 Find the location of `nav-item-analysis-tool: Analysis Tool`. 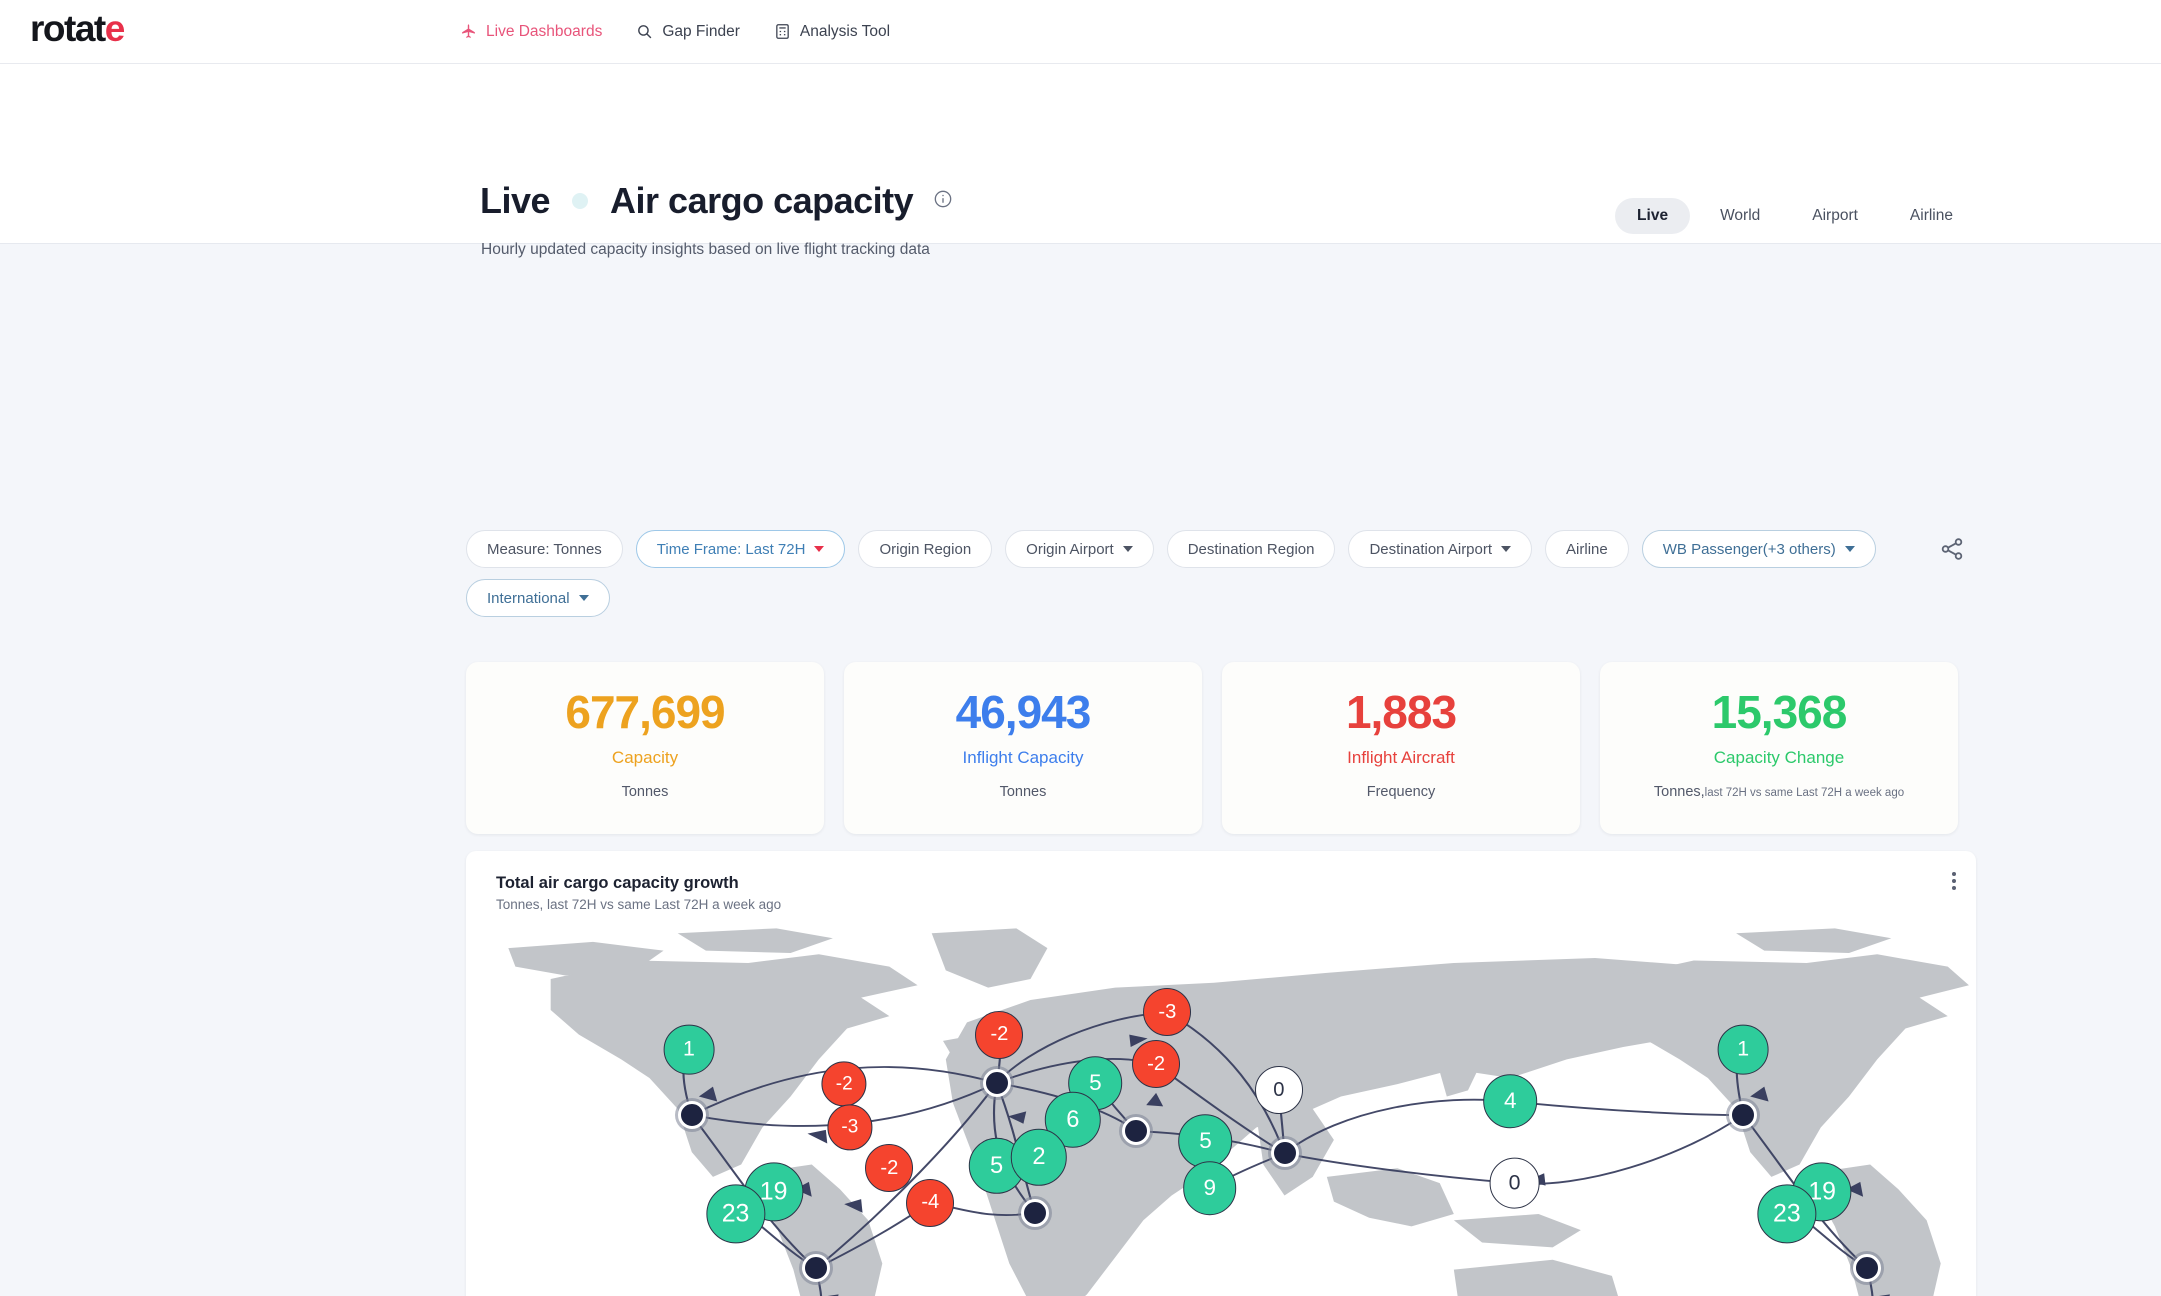

nav-item-analysis-tool: Analysis Tool is located at coordinates (832, 32).